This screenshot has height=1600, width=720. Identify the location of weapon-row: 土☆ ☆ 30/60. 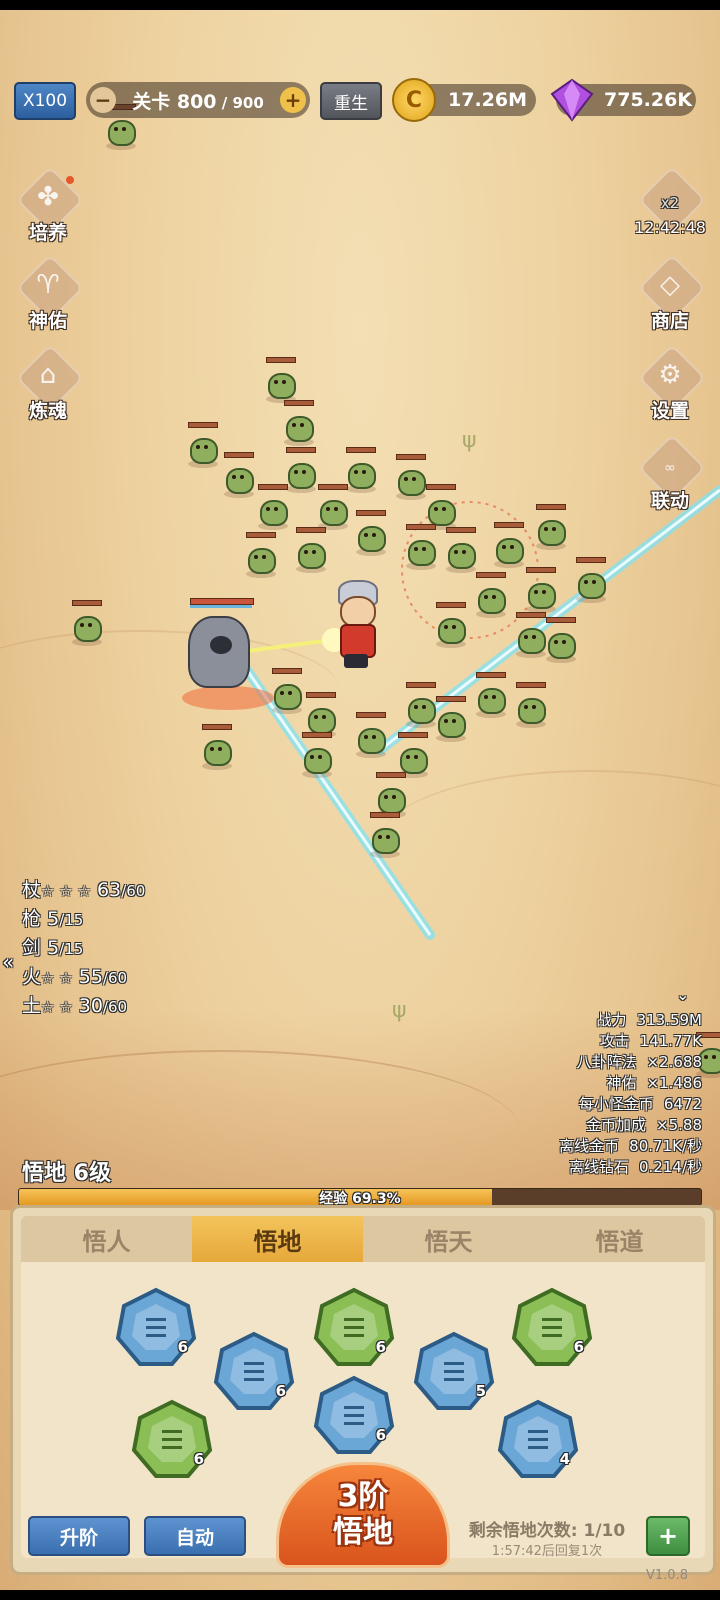
(83, 1006).